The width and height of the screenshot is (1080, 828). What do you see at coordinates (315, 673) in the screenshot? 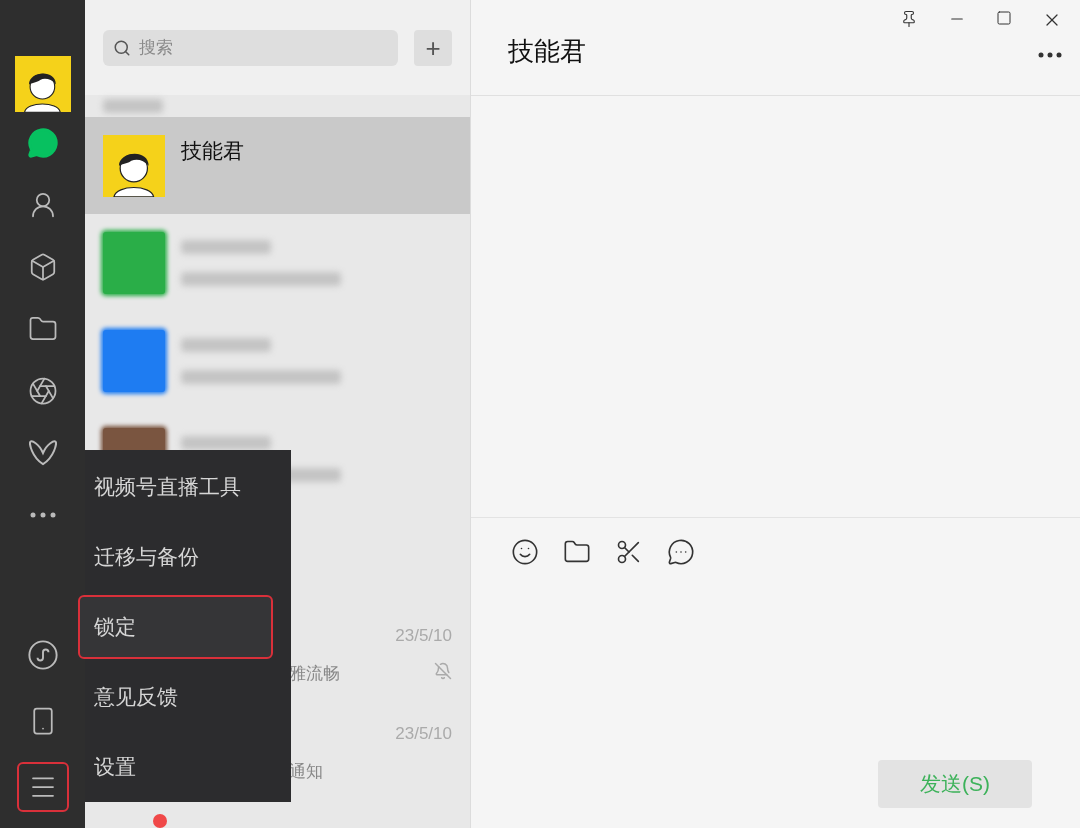
I see `message-preview: 雅流畅` at bounding box center [315, 673].